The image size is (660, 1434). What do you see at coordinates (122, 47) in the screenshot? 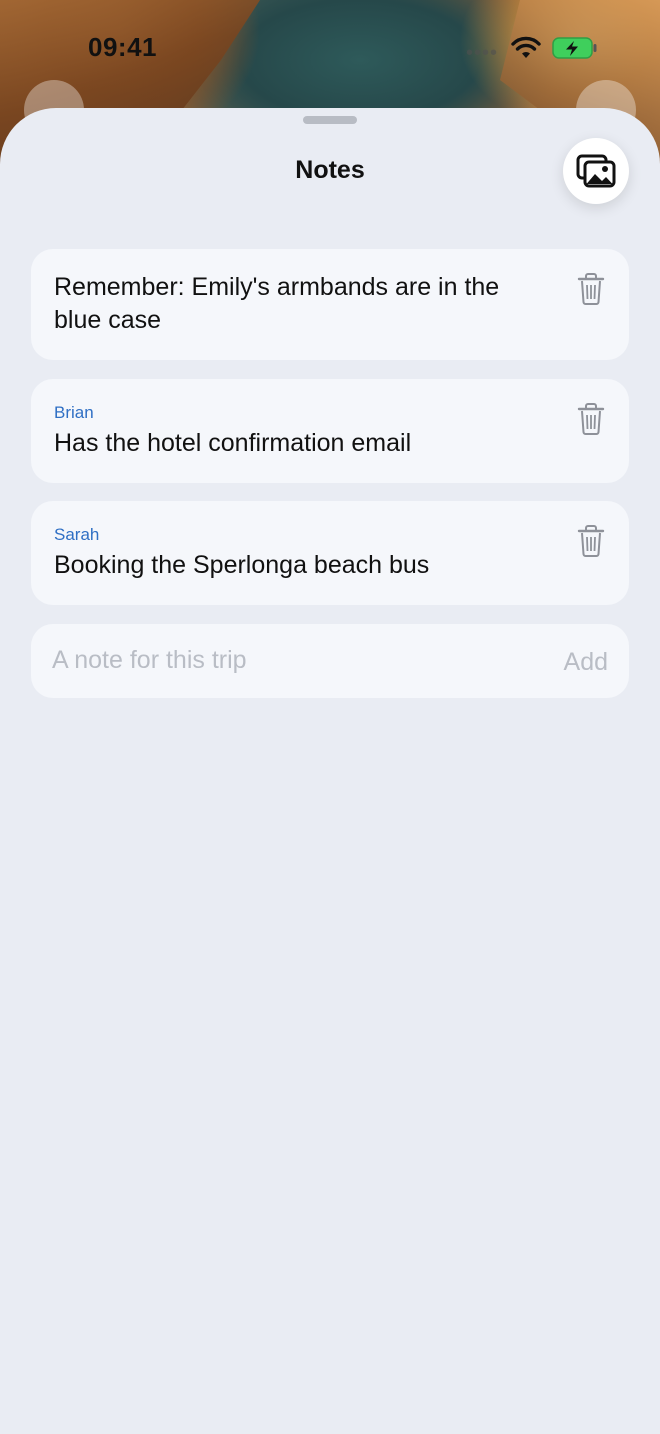
I see `status-time: 09:41` at bounding box center [122, 47].